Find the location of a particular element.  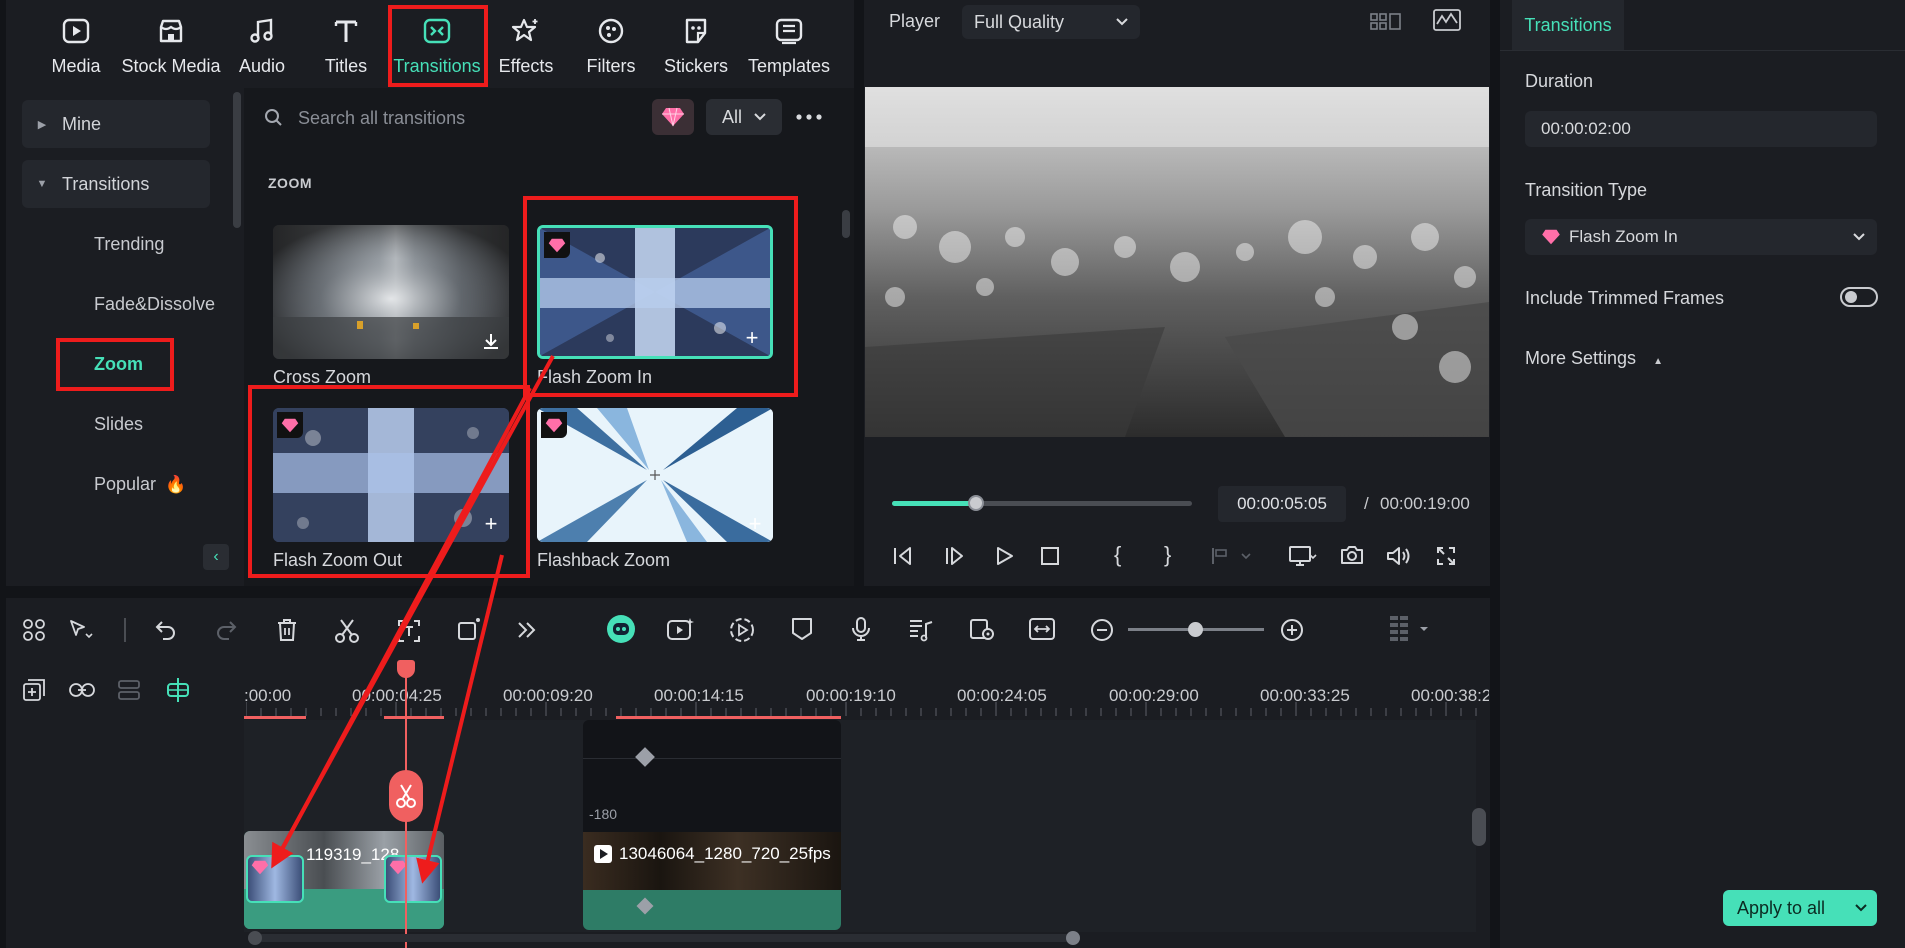

transition-block-start is located at coordinates (275, 879).